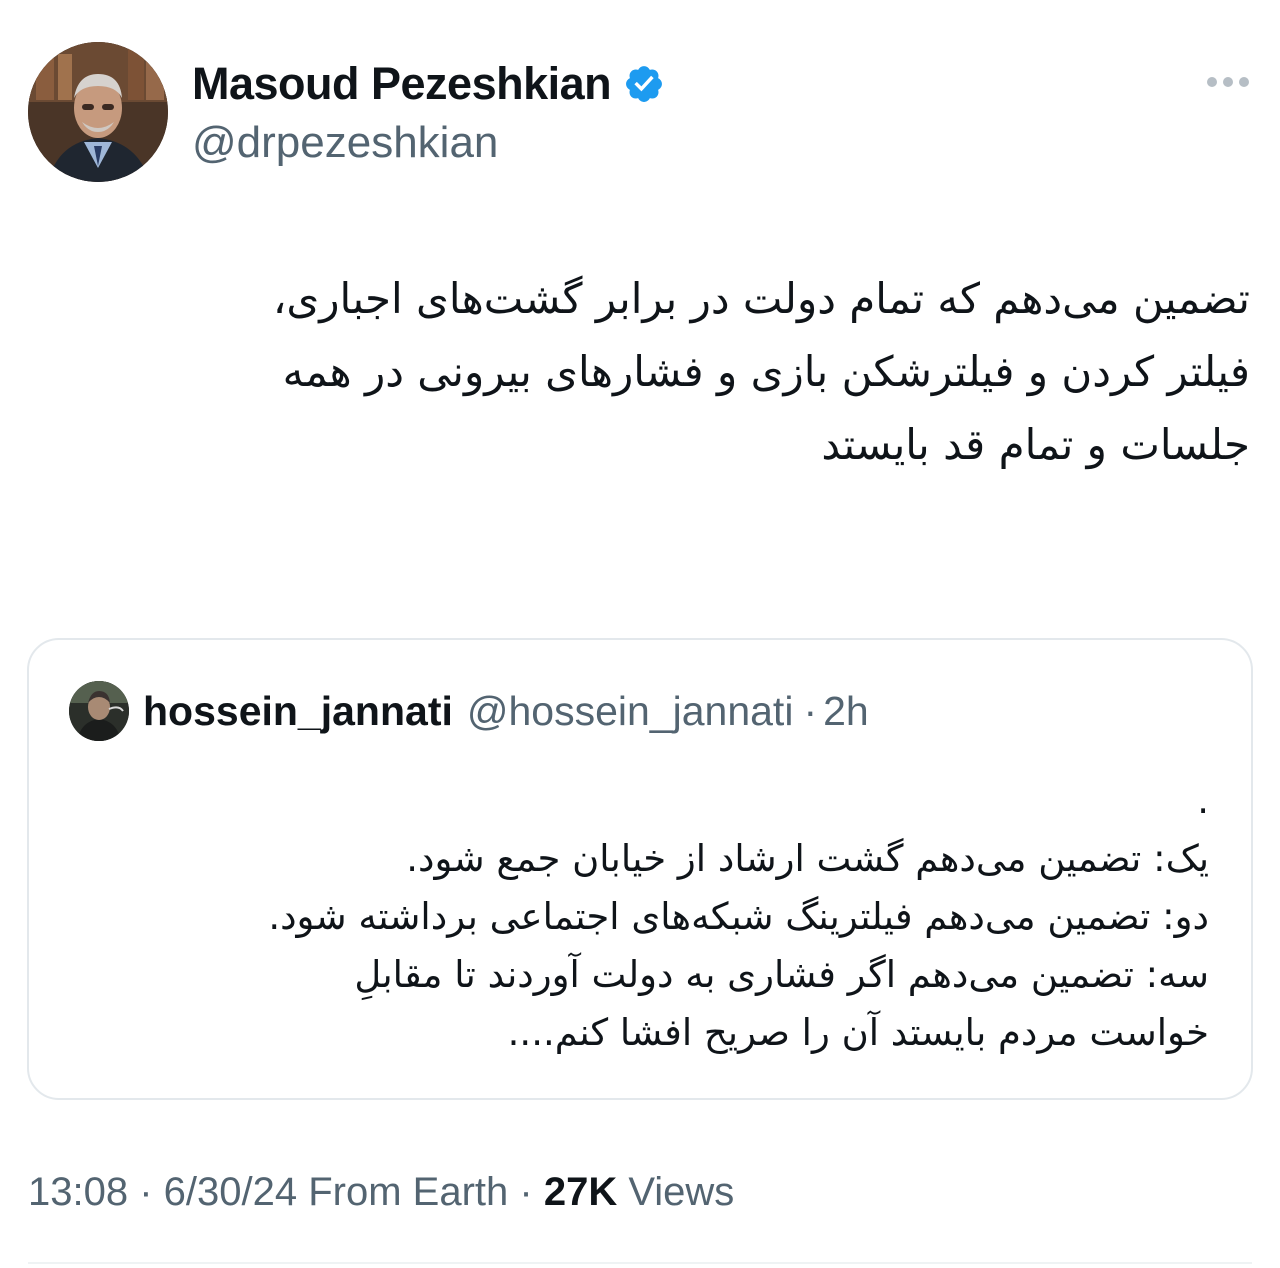 The image size is (1280, 1268). I want to click on quoted-author-handle: @hossein_jannati, so click(630, 711).